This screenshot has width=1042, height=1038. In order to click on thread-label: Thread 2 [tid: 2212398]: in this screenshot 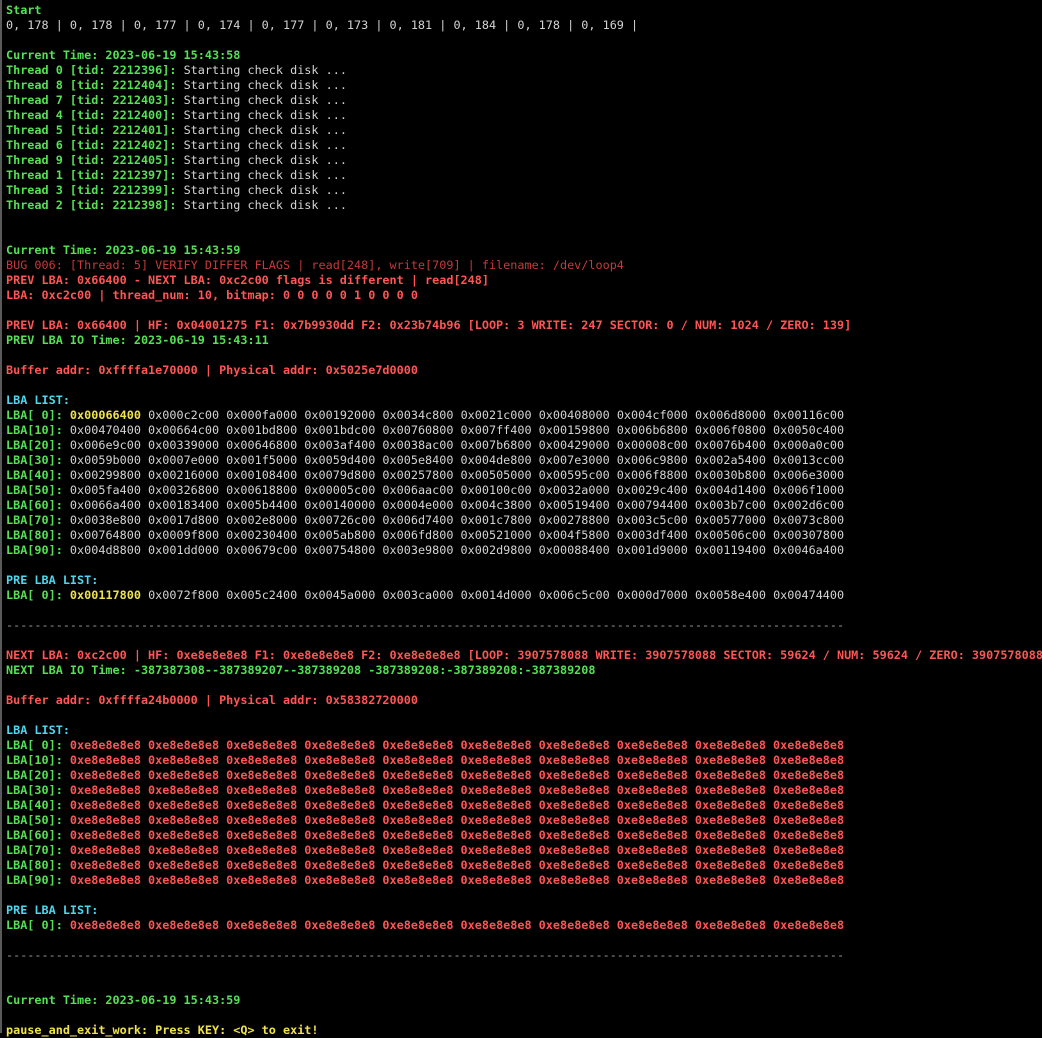, I will do `click(91, 205)`.